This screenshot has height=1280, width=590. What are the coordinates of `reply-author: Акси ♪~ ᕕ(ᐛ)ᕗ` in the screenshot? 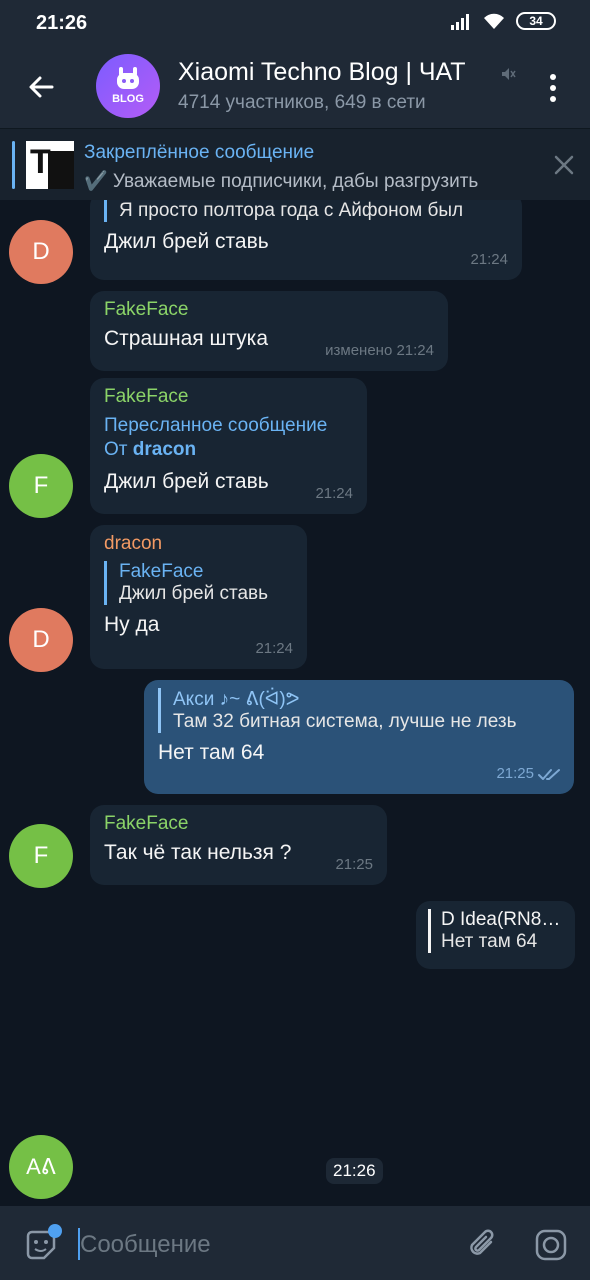 It's located at (236, 699).